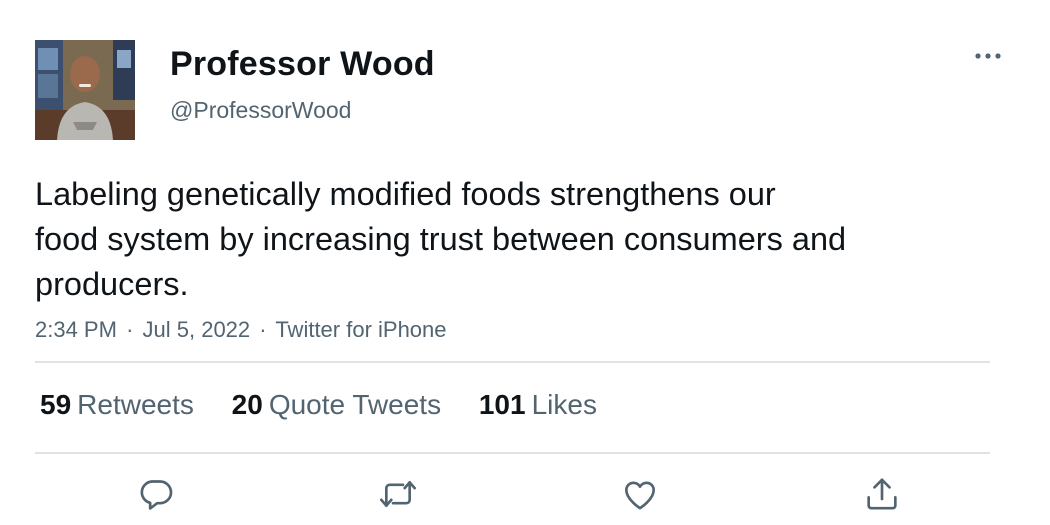 Image resolution: width=1050 pixels, height=525 pixels. I want to click on retweet-button, so click(398, 494).